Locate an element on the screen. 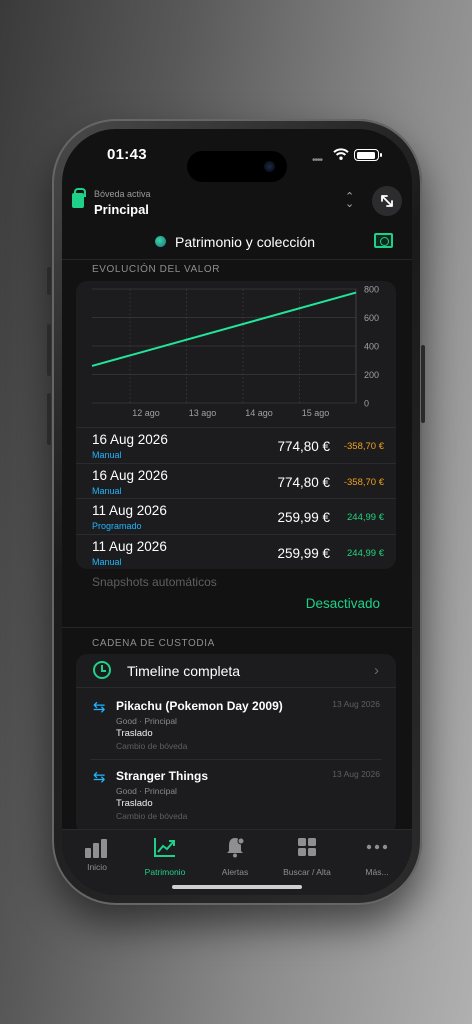  battery-icon is located at coordinates (368, 155).